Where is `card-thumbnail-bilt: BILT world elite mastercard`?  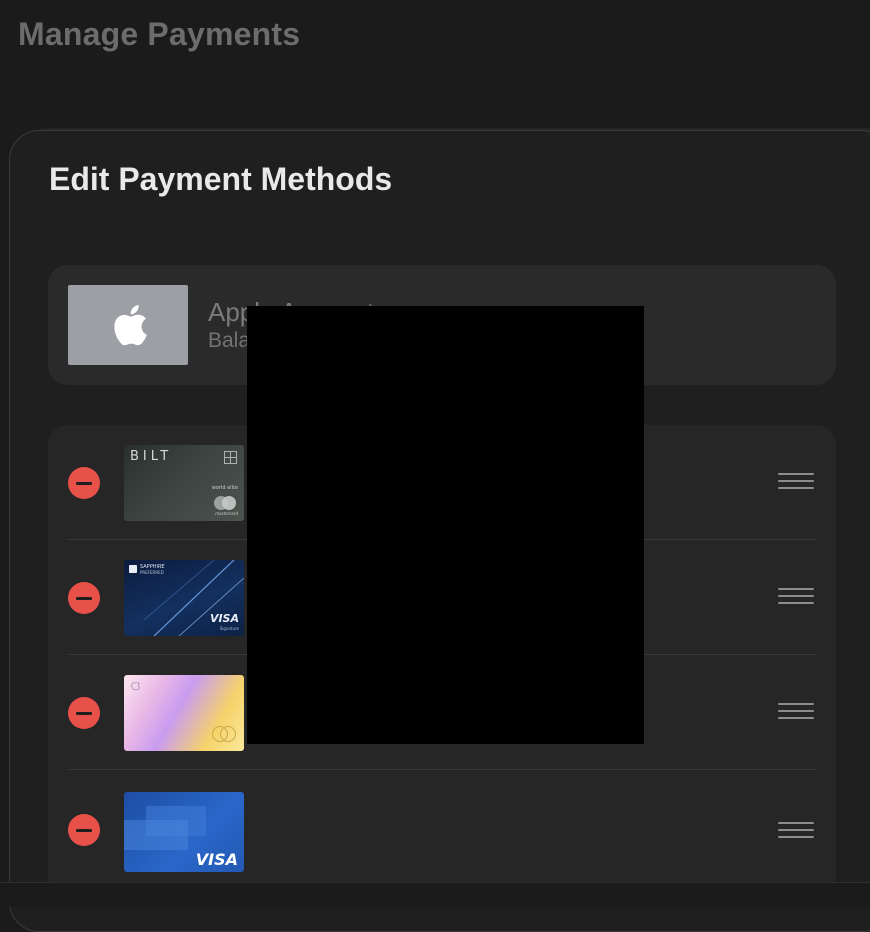 card-thumbnail-bilt: BILT world elite mastercard is located at coordinates (184, 483).